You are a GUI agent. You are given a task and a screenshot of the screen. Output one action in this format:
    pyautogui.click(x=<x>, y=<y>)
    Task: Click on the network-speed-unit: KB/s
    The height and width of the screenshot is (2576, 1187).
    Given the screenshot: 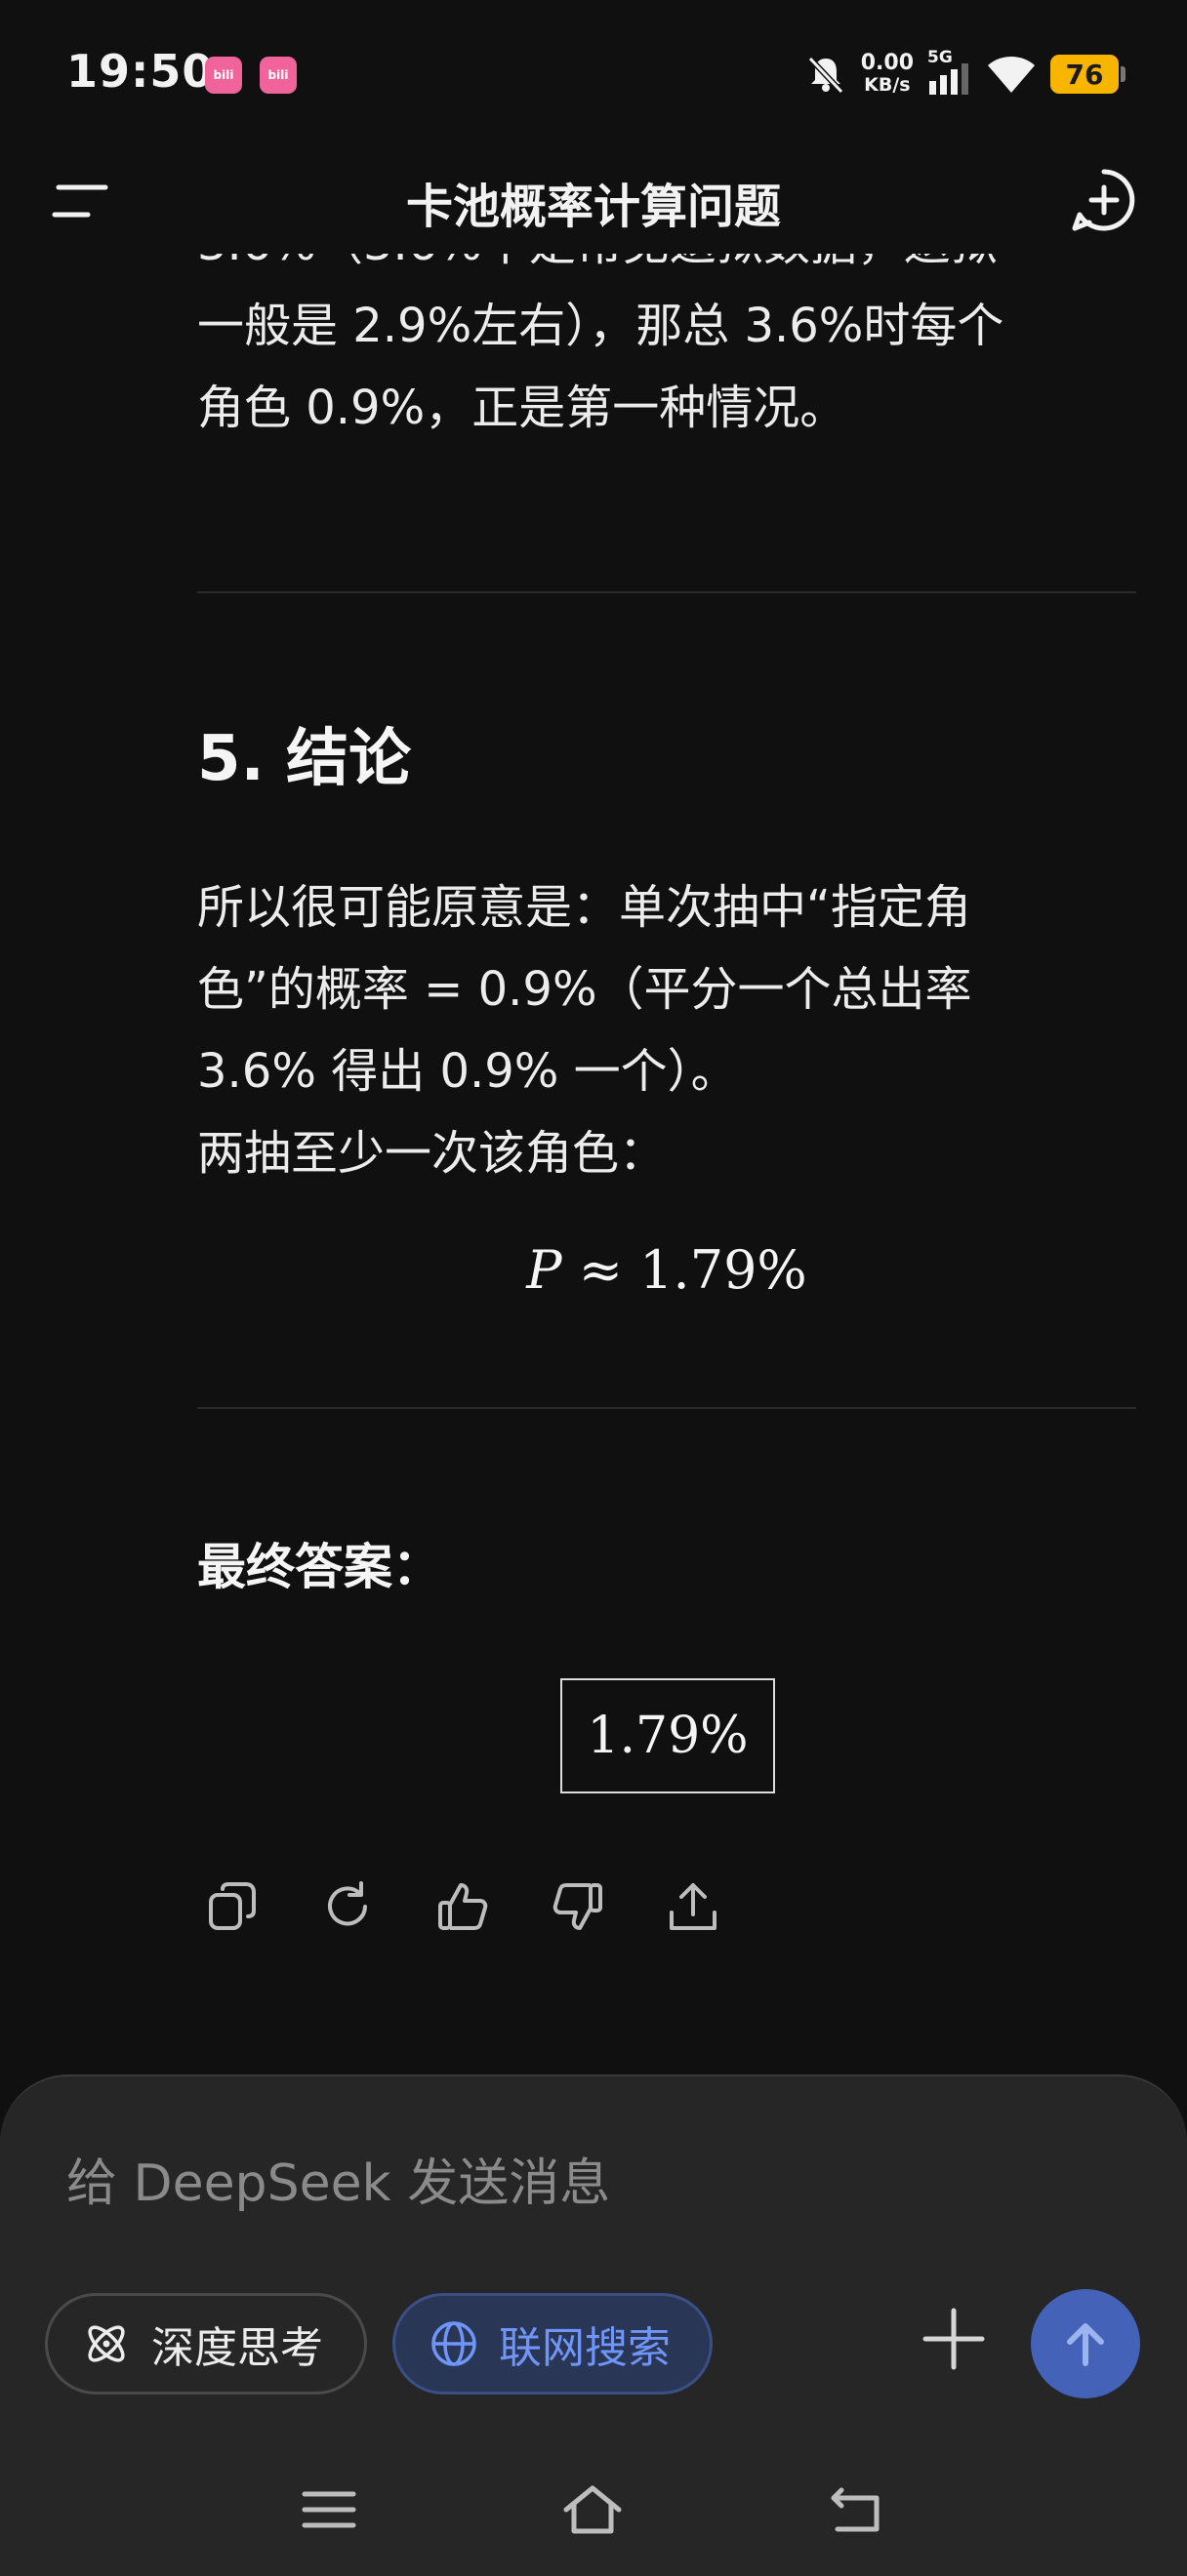 What is the action you would take?
    pyautogui.click(x=887, y=85)
    